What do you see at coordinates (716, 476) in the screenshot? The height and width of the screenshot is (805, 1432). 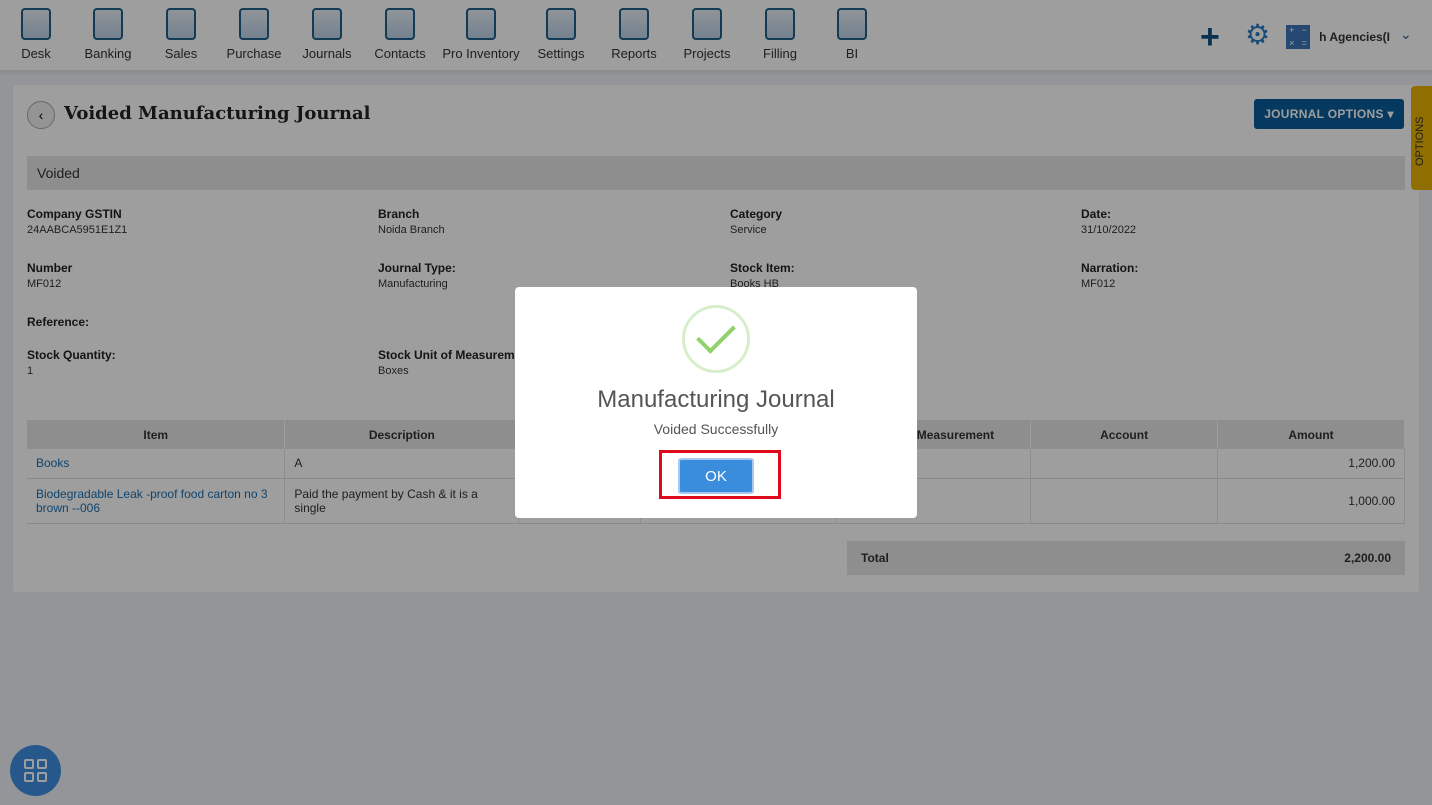 I see `ok-button: OK` at bounding box center [716, 476].